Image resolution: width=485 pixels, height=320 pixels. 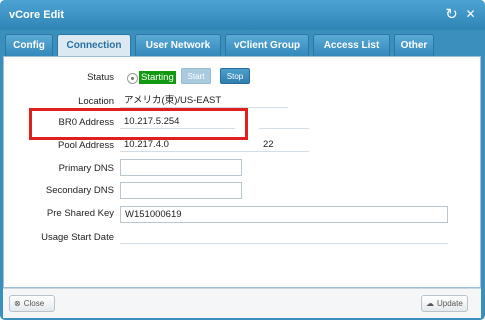 What do you see at coordinates (414, 45) in the screenshot?
I see `tab-other: Other` at bounding box center [414, 45].